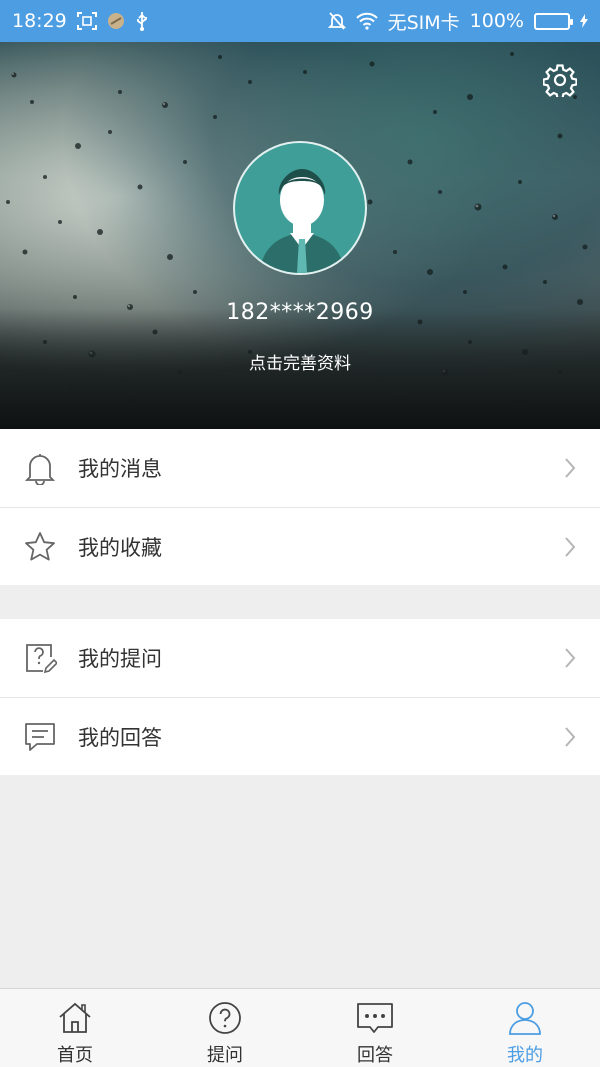  What do you see at coordinates (120, 547) in the screenshot?
I see `menu-item-label: 我的收藏` at bounding box center [120, 547].